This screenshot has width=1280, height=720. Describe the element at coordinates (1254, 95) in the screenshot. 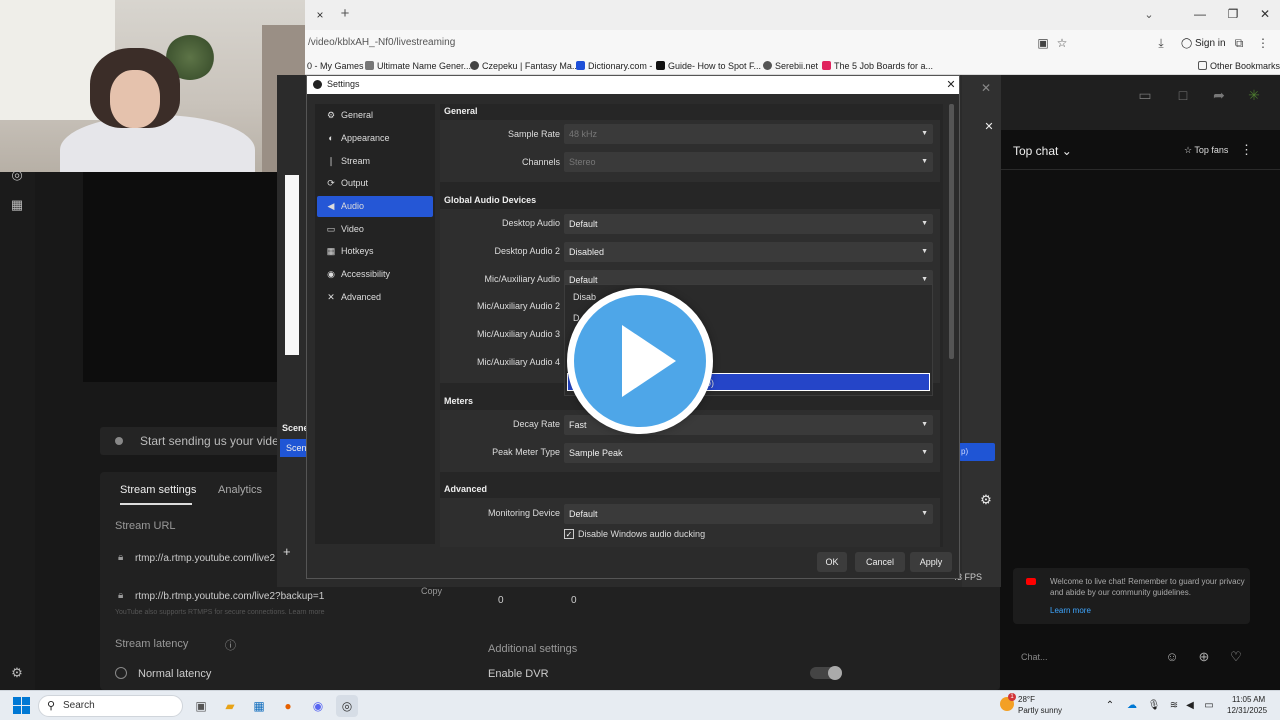

I see `channel-avatar-icon: ✳` at that location.